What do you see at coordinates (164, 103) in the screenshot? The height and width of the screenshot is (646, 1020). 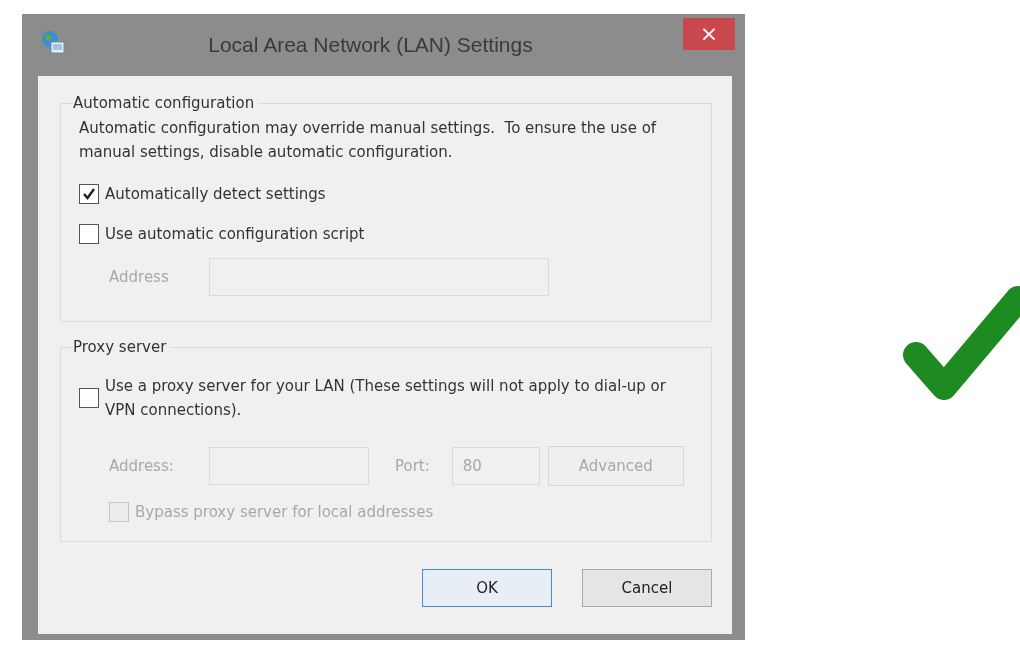 I see `group-label: Automatic configuration` at bounding box center [164, 103].